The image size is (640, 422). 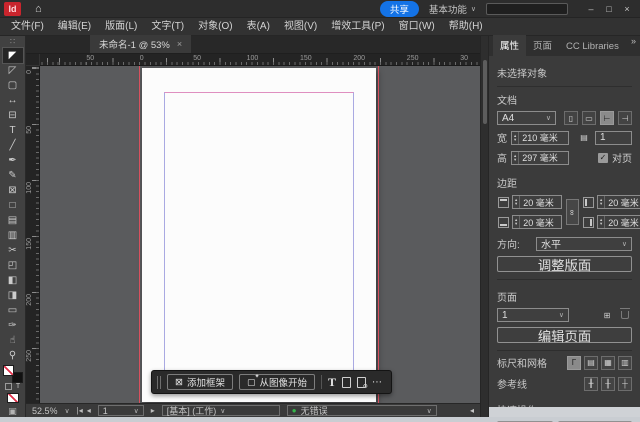 I want to click on search-input, so click(x=527, y=8).